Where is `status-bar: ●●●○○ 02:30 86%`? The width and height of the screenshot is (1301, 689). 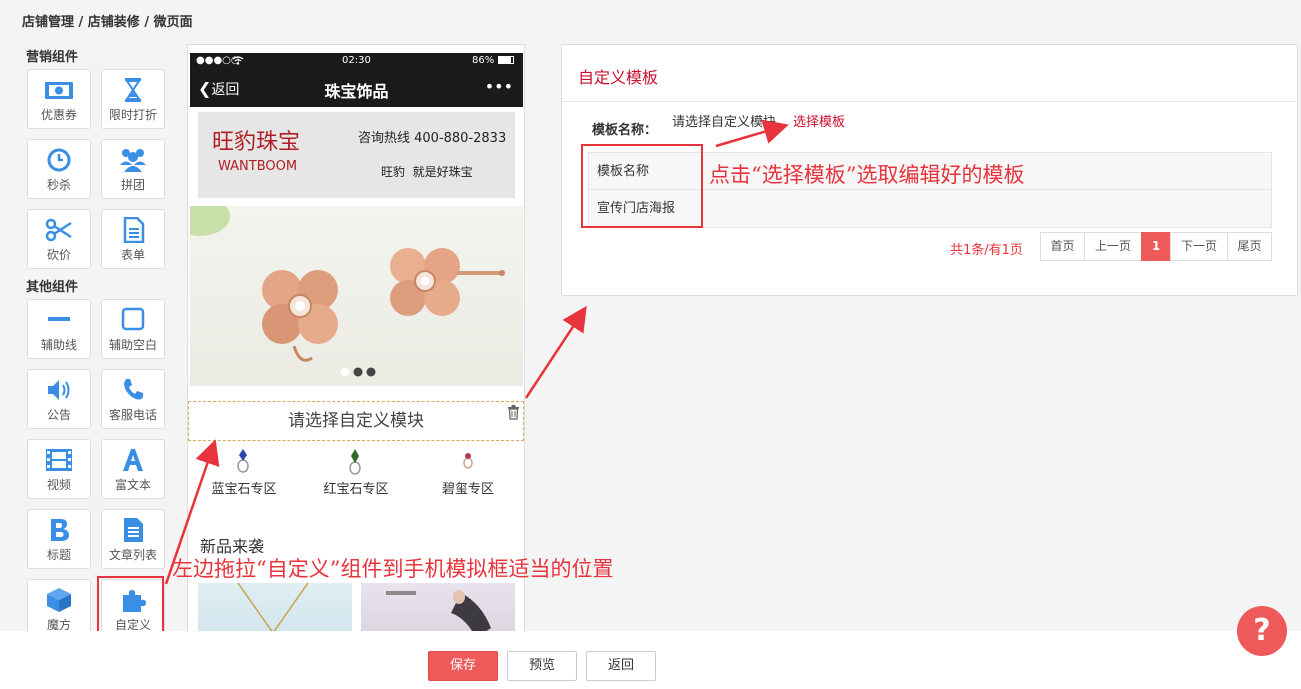
status-bar: ●●●○○ 02:30 86% is located at coordinates (356, 61).